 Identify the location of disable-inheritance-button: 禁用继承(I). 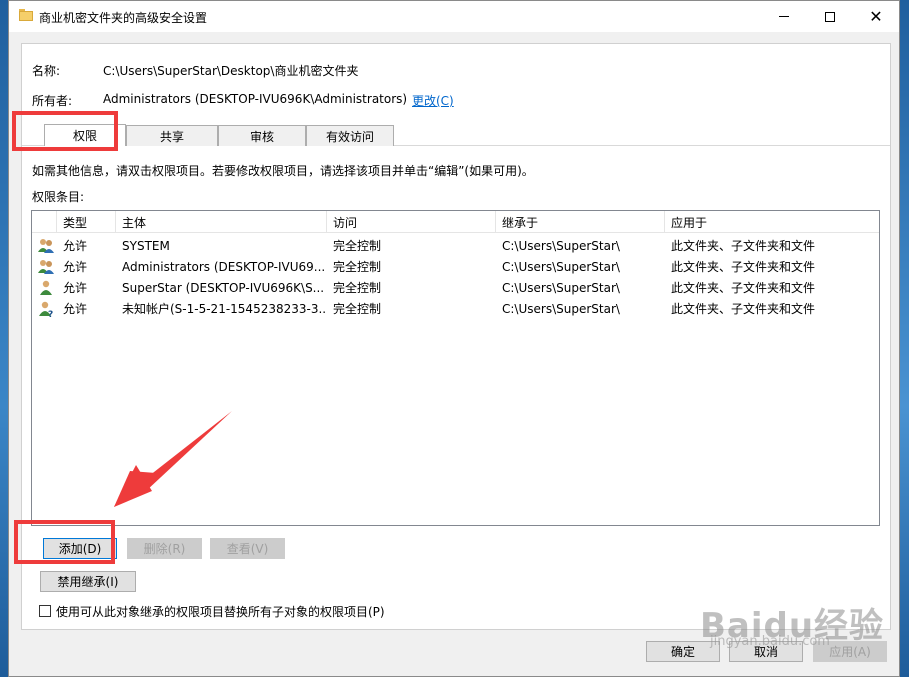
(88, 581).